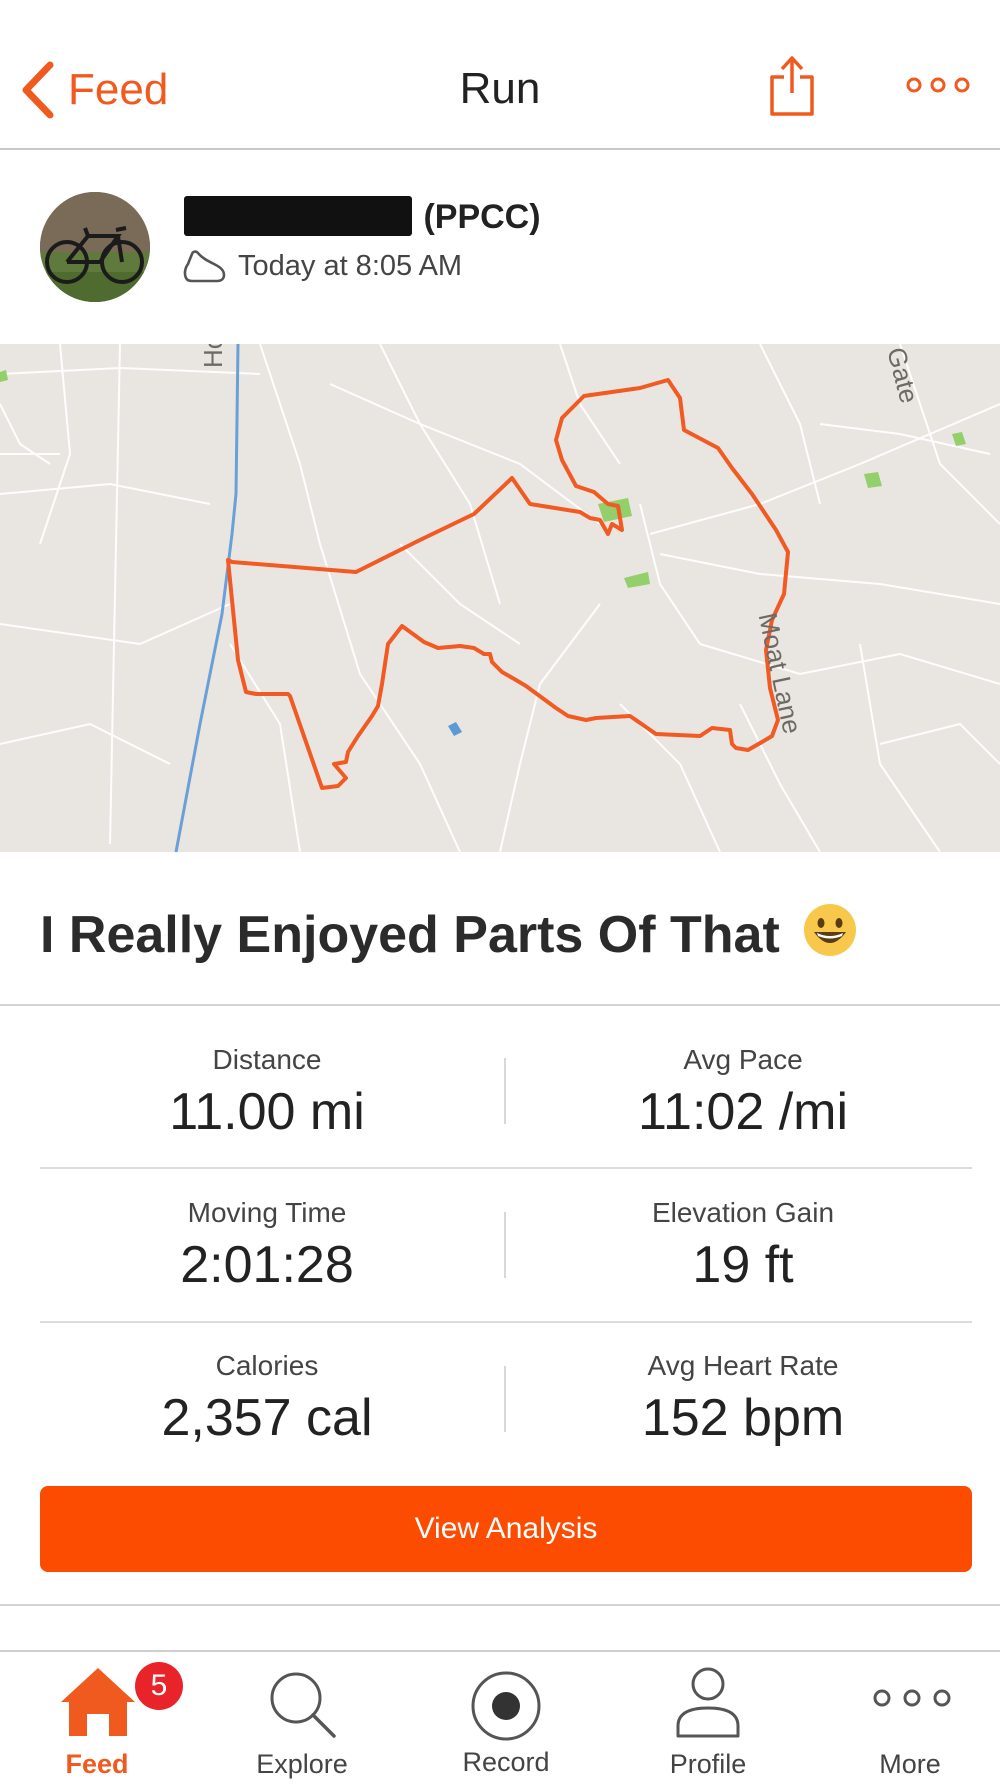 This screenshot has height=1784, width=1000. What do you see at coordinates (97, 1764) in the screenshot?
I see `tab-label: Feed` at bounding box center [97, 1764].